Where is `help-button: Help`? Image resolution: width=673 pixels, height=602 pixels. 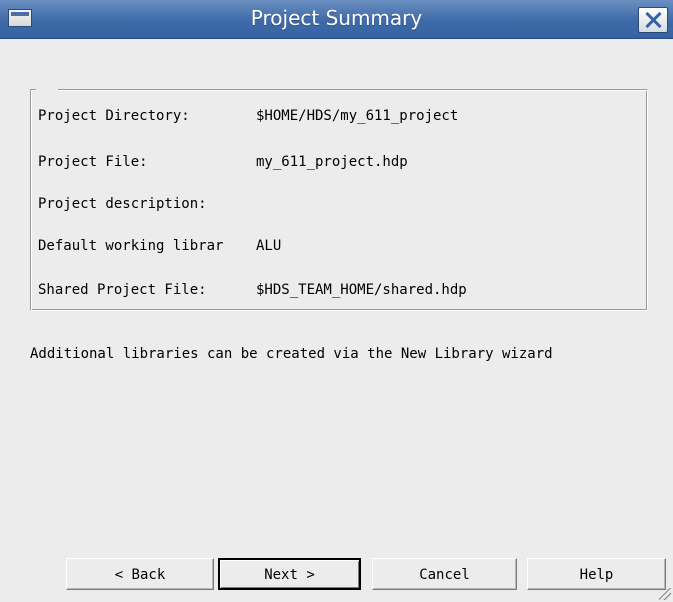 help-button: Help is located at coordinates (596, 574).